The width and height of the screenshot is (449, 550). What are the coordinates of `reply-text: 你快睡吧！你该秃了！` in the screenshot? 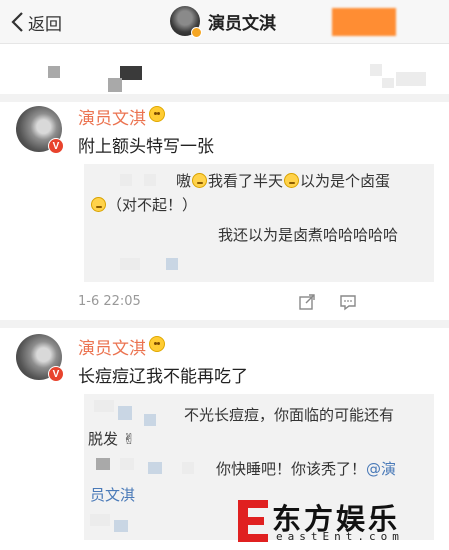 It's located at (291, 469).